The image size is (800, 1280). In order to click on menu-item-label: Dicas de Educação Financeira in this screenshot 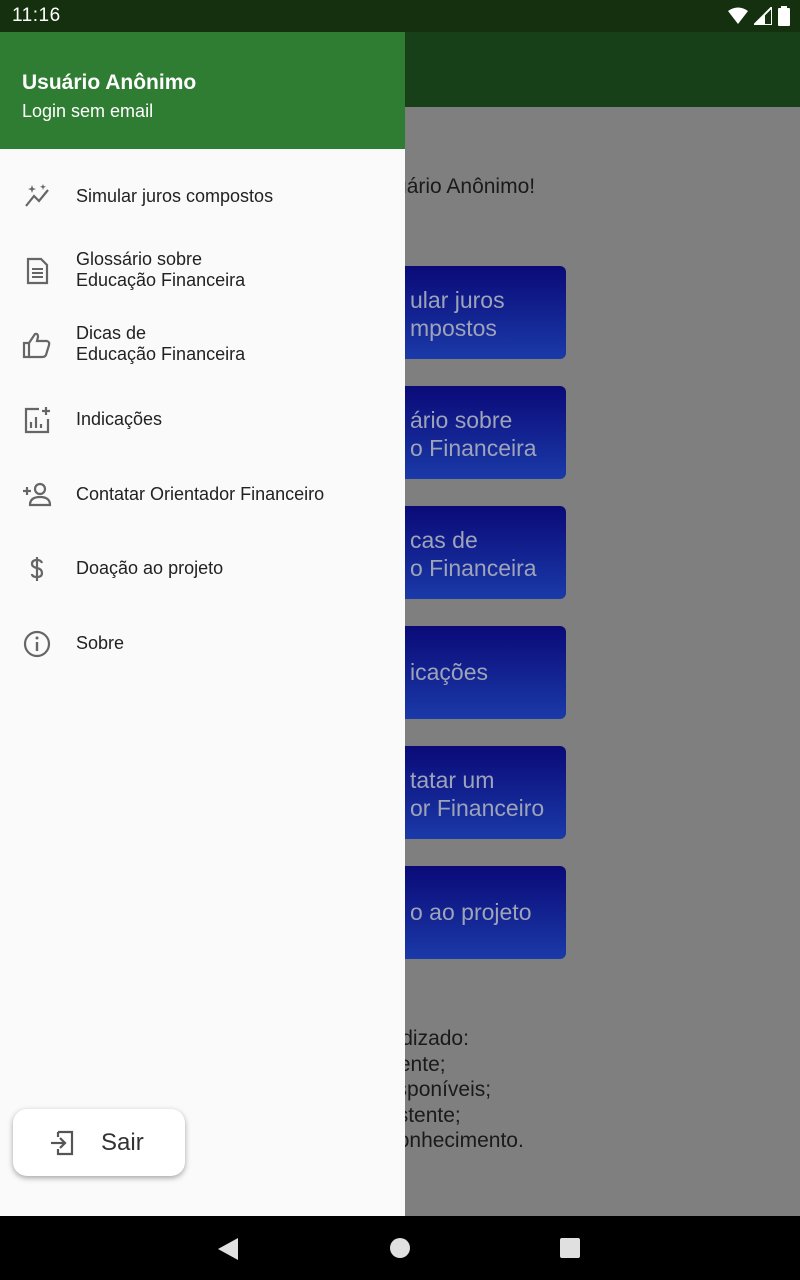, I will do `click(160, 344)`.